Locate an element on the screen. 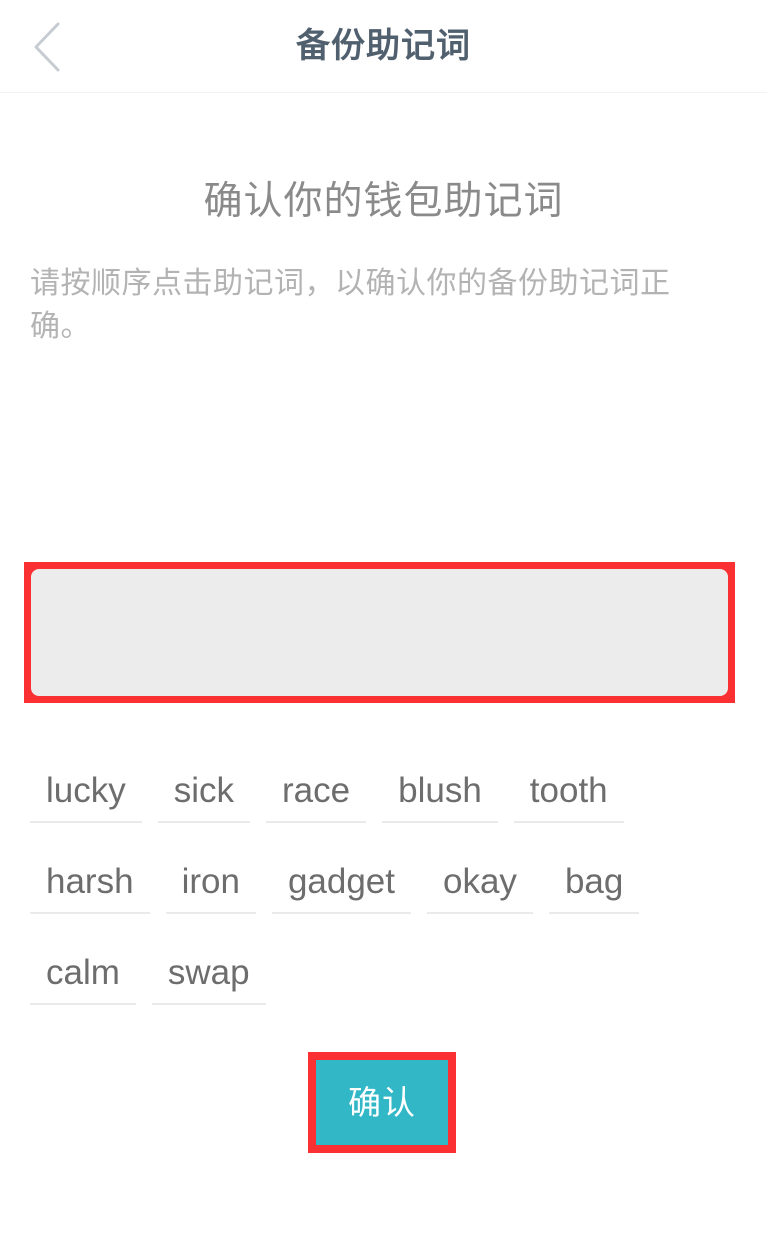  word-chip: tooth is located at coordinates (568, 791).